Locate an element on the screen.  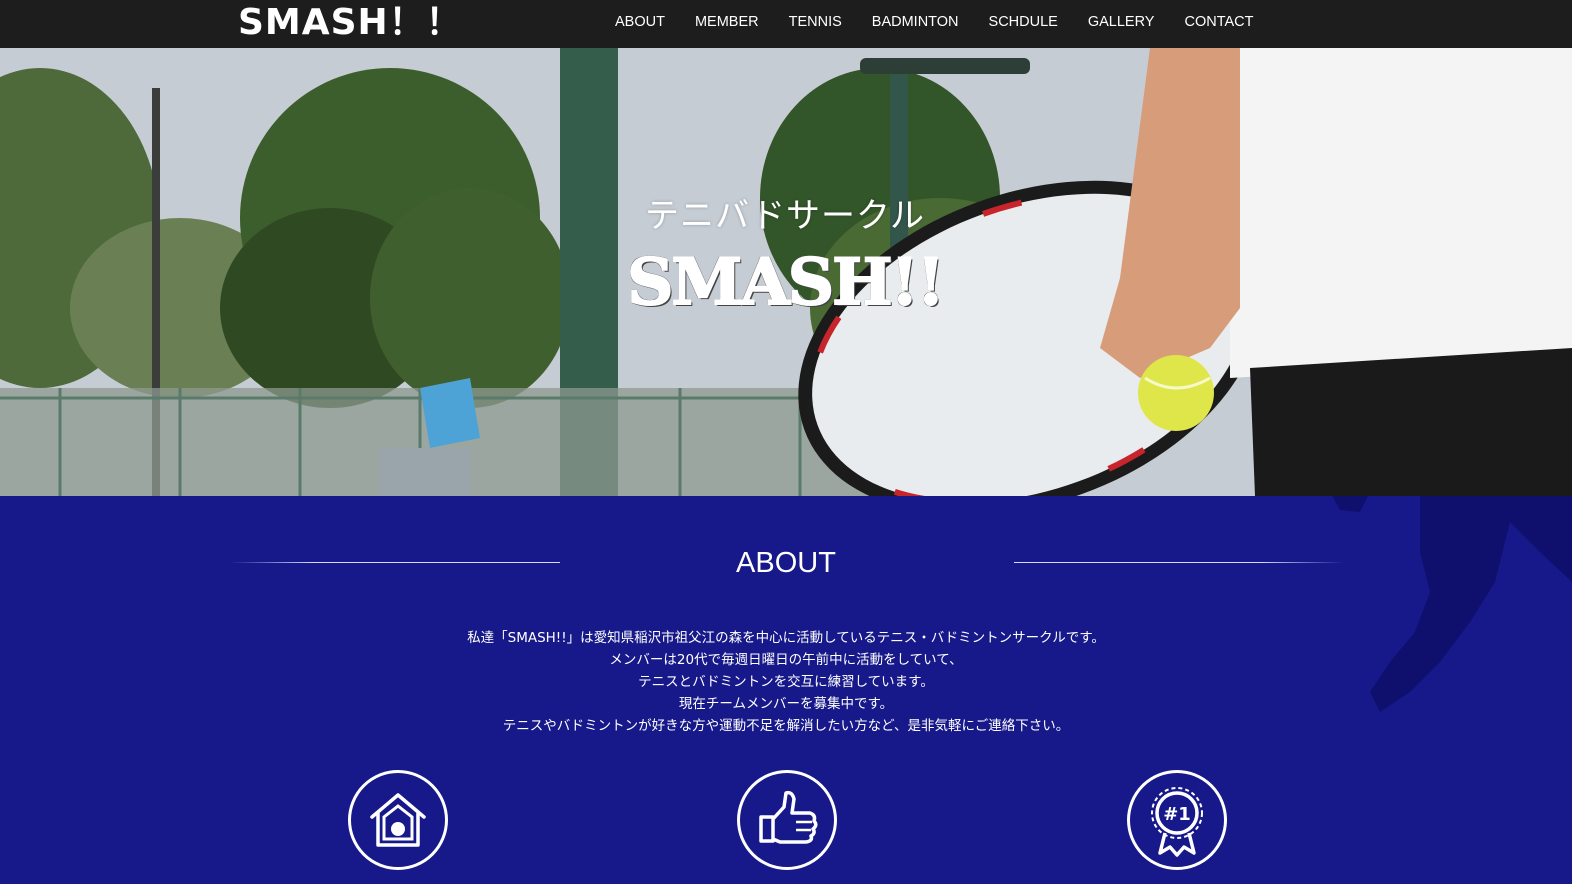
feature-icons: #1 is located at coordinates (786, 820).